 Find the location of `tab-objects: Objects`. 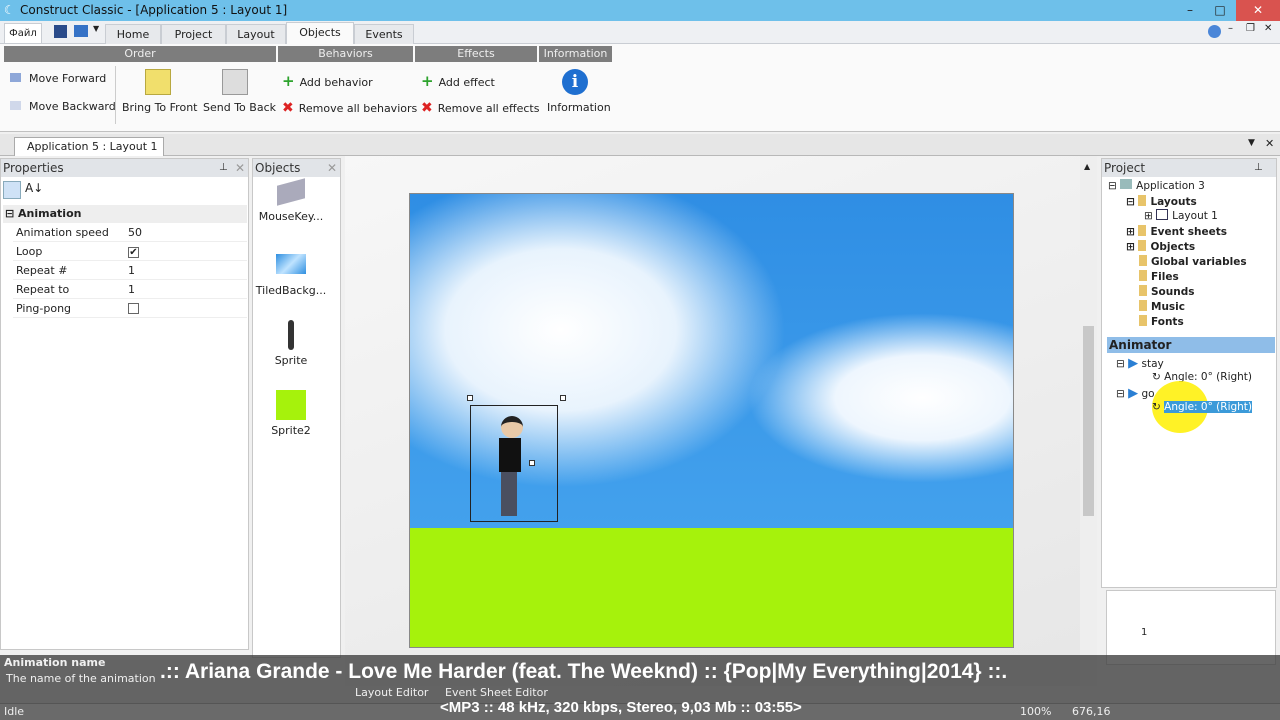

tab-objects: Objects is located at coordinates (320, 33).